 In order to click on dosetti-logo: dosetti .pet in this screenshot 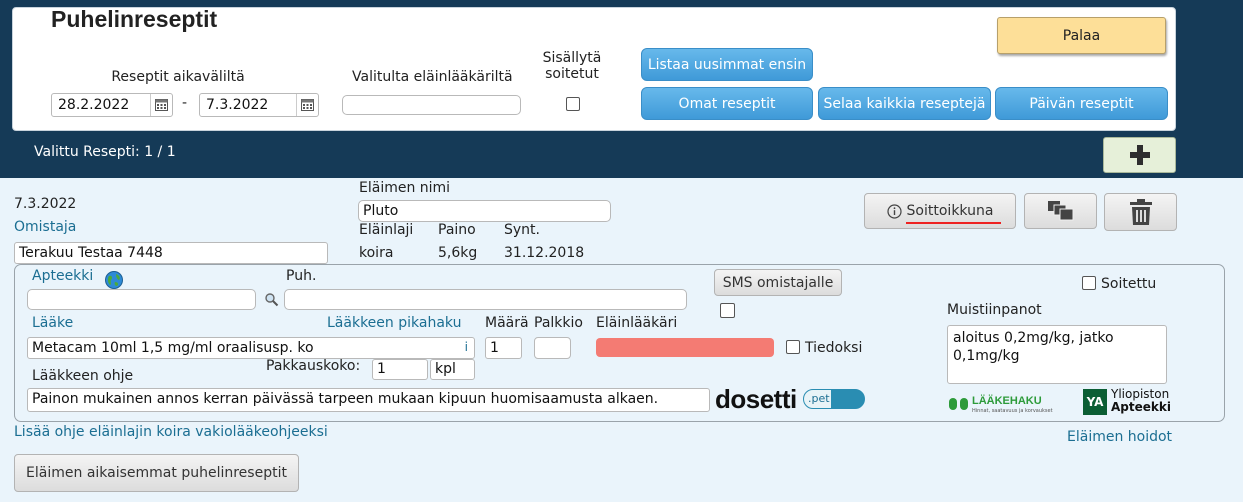, I will do `click(792, 399)`.